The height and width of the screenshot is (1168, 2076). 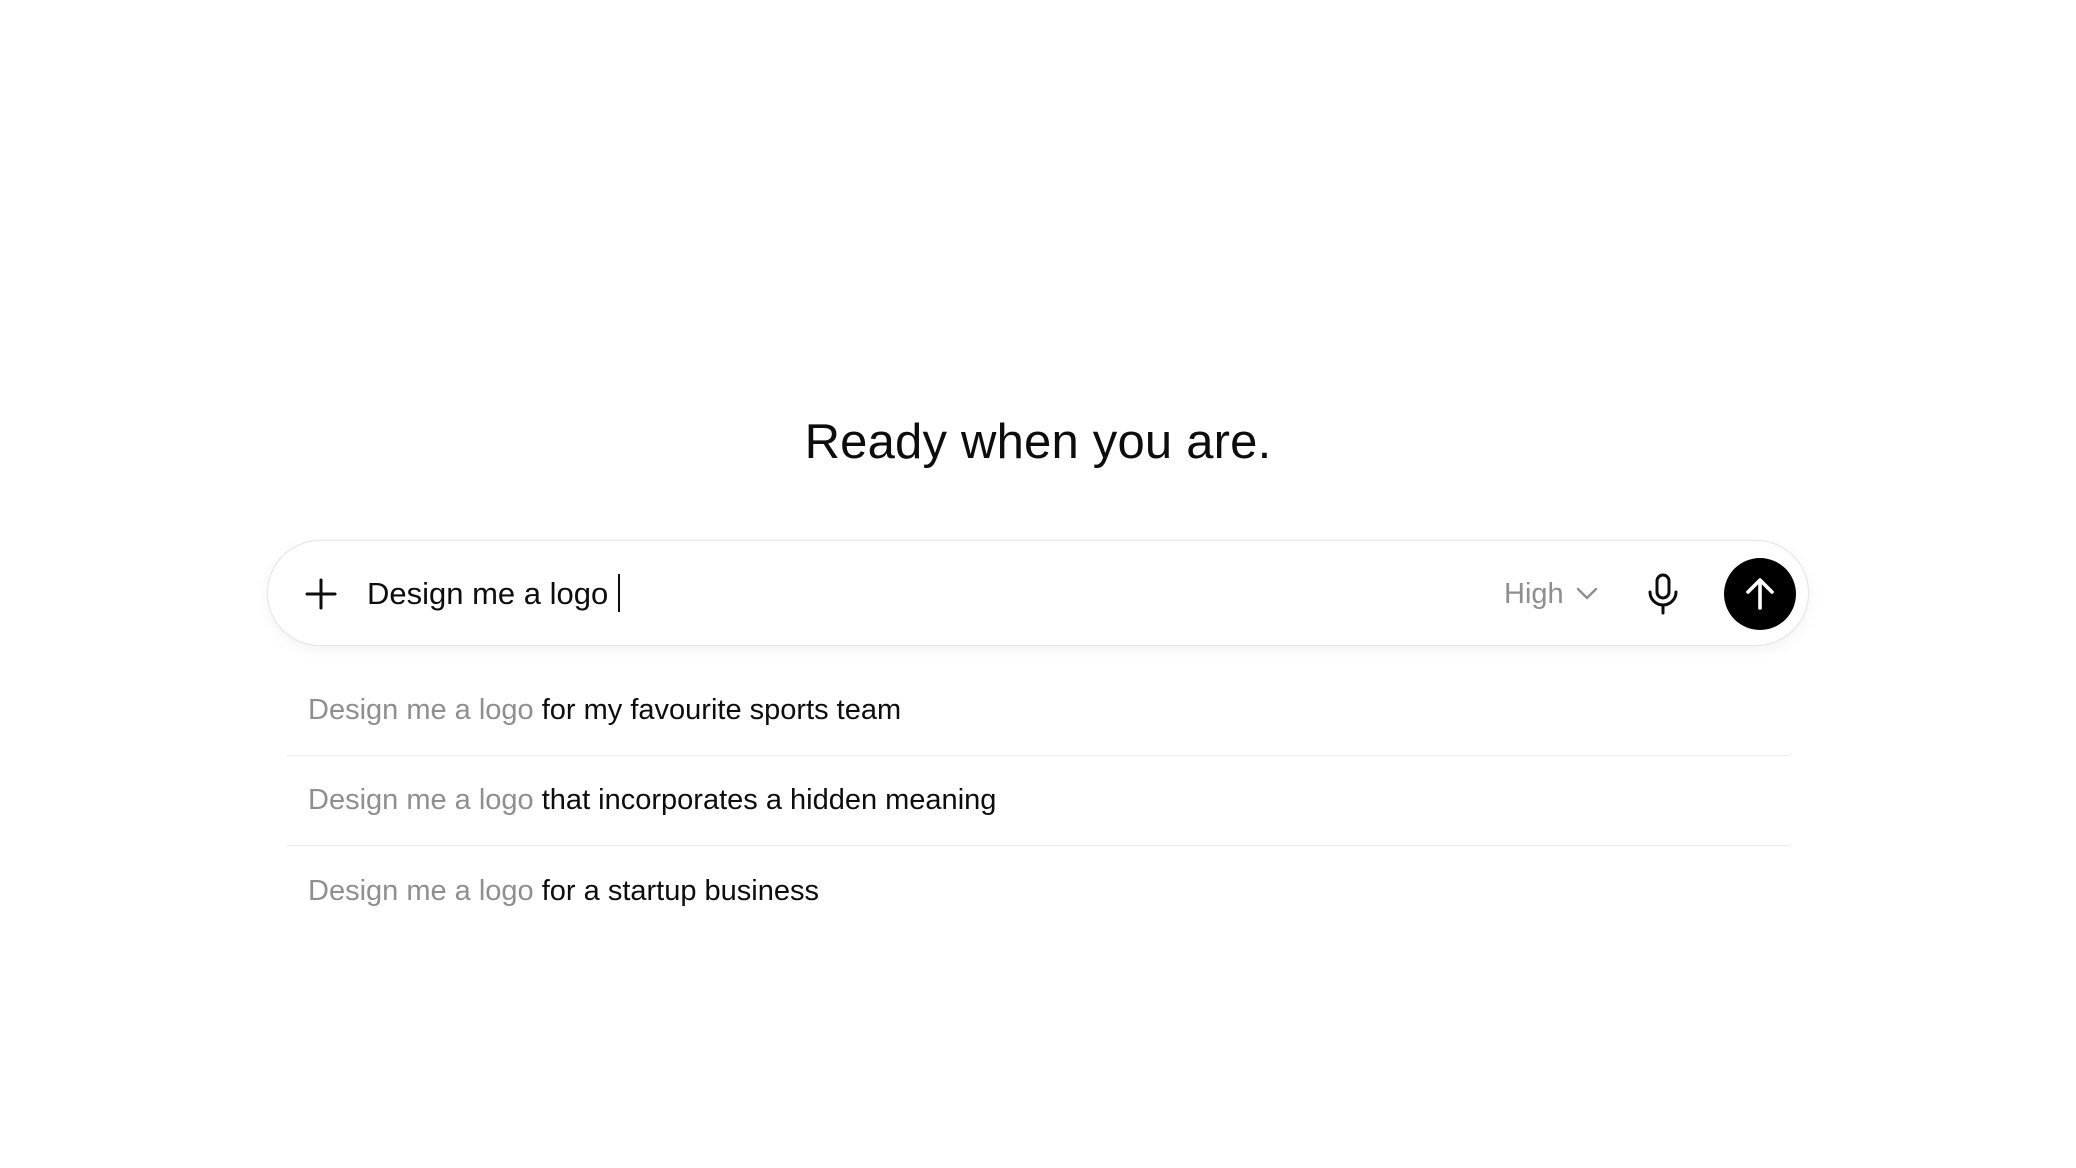 I want to click on mode-dropdown: High, so click(x=1551, y=594).